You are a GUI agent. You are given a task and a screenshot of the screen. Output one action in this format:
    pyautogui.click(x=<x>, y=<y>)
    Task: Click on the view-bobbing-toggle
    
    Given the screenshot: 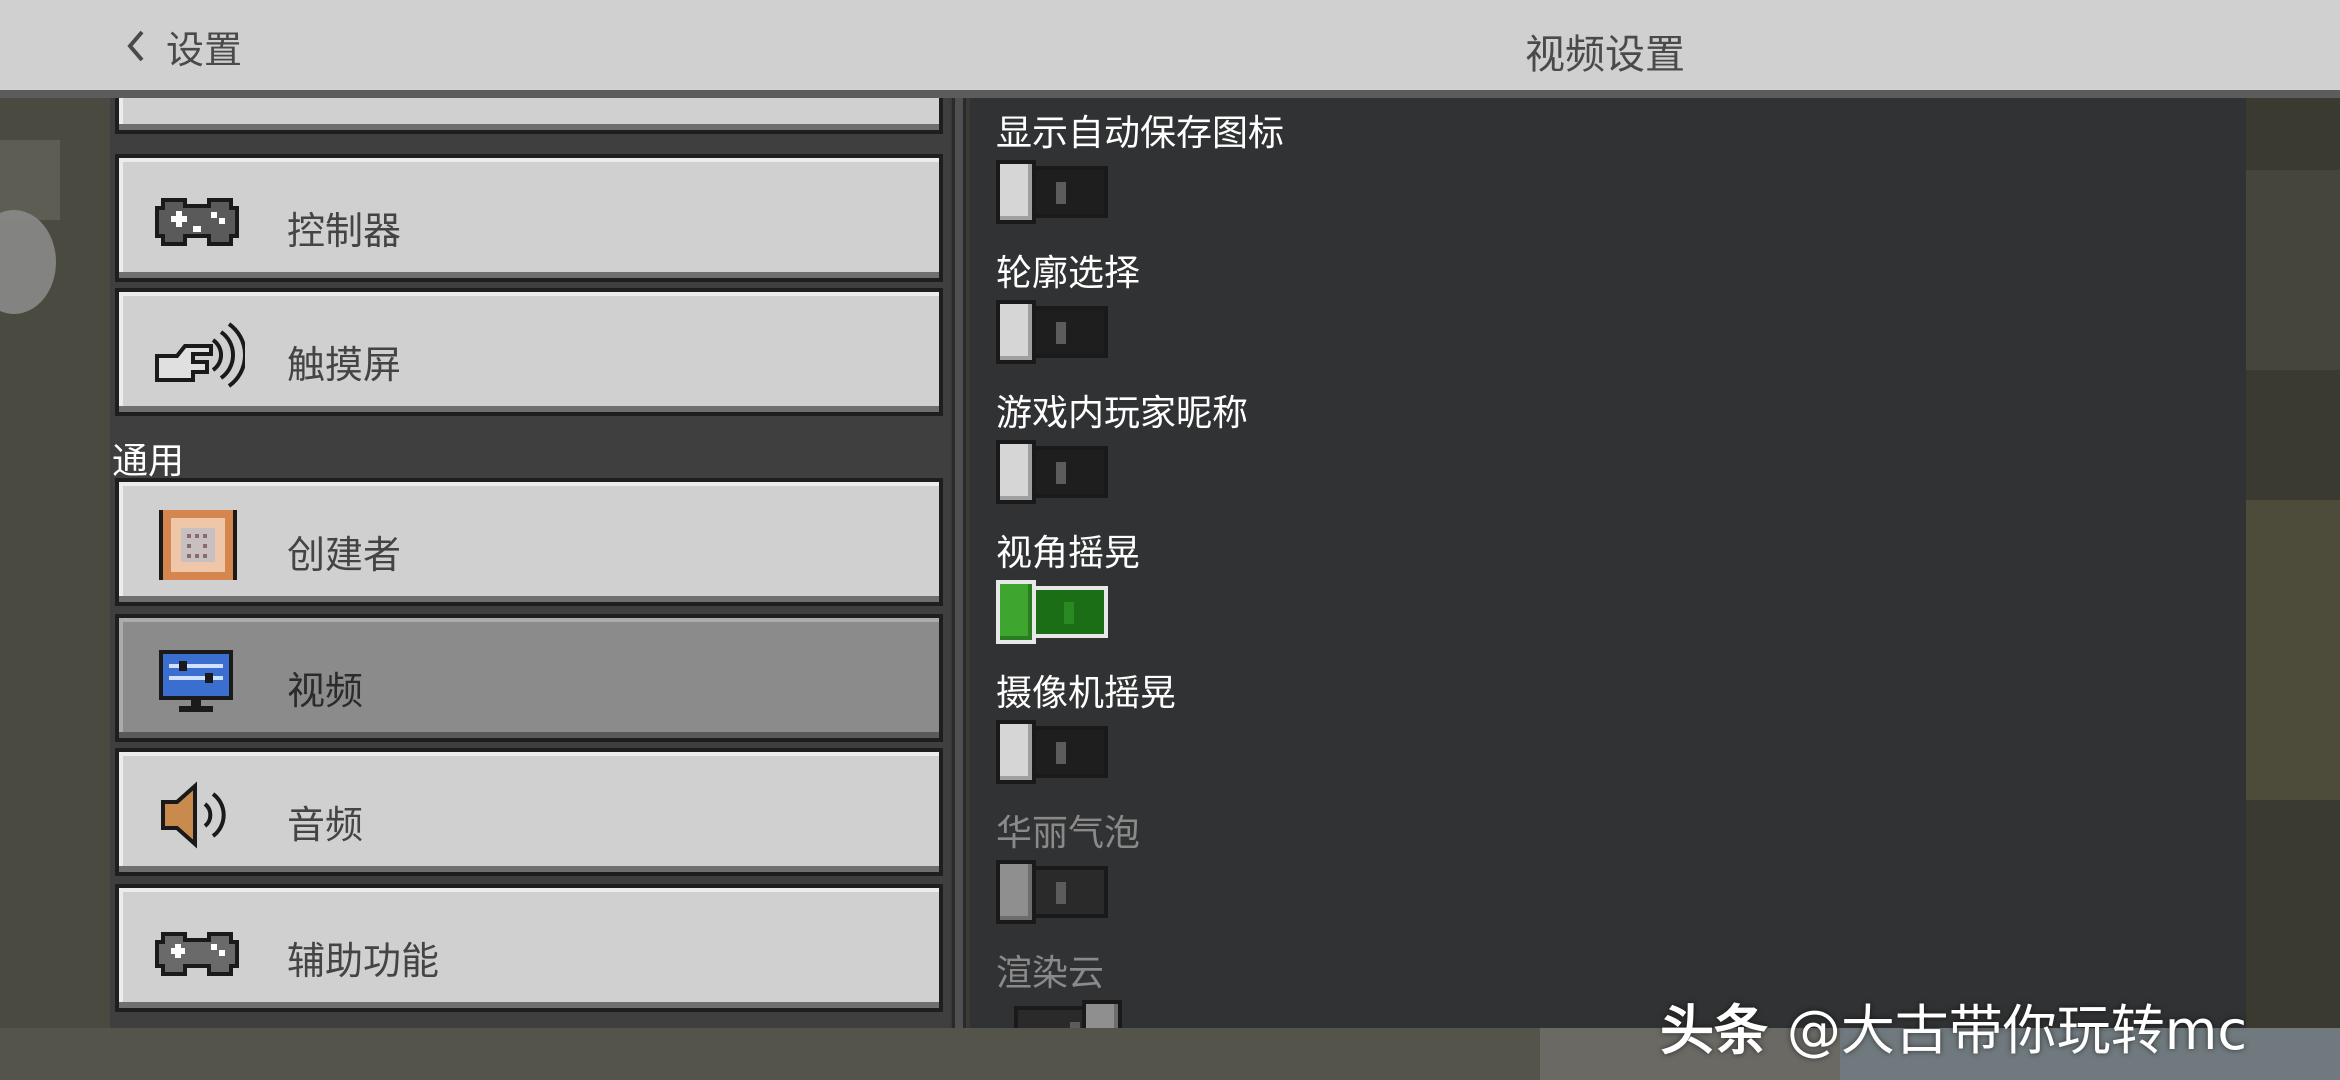 What is the action you would take?
    pyautogui.click(x=1054, y=612)
    